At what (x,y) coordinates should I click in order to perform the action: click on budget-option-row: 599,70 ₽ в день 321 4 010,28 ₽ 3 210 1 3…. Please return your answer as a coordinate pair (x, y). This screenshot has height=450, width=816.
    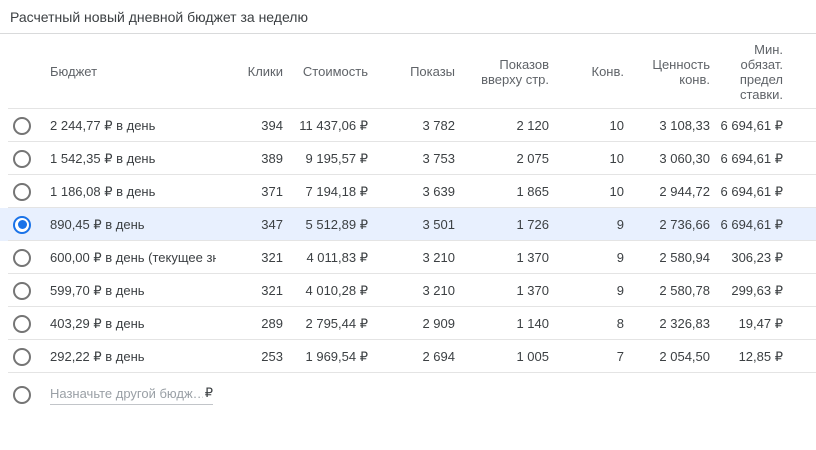
    Looking at the image, I should click on (408, 290).